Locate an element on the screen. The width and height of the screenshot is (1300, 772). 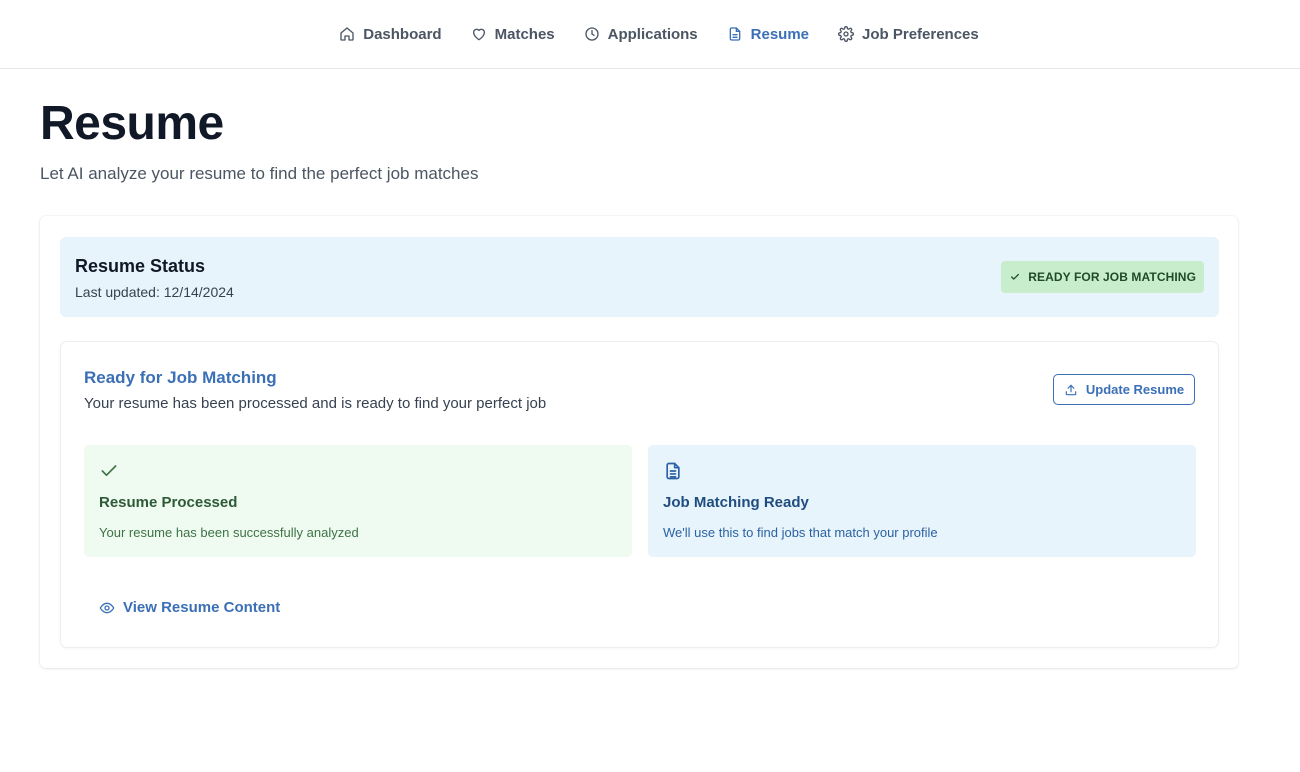
nav-label-applications: Applications is located at coordinates (652, 34).